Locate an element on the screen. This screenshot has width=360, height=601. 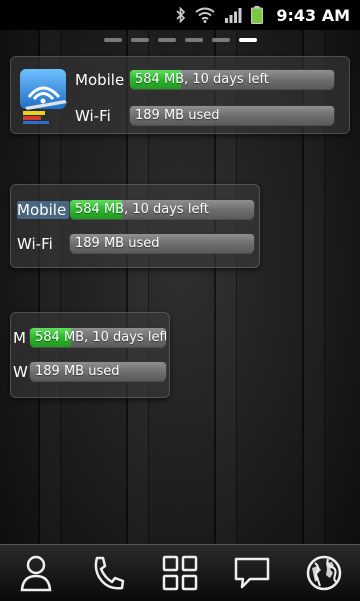
dock-bar is located at coordinates (180, 572).